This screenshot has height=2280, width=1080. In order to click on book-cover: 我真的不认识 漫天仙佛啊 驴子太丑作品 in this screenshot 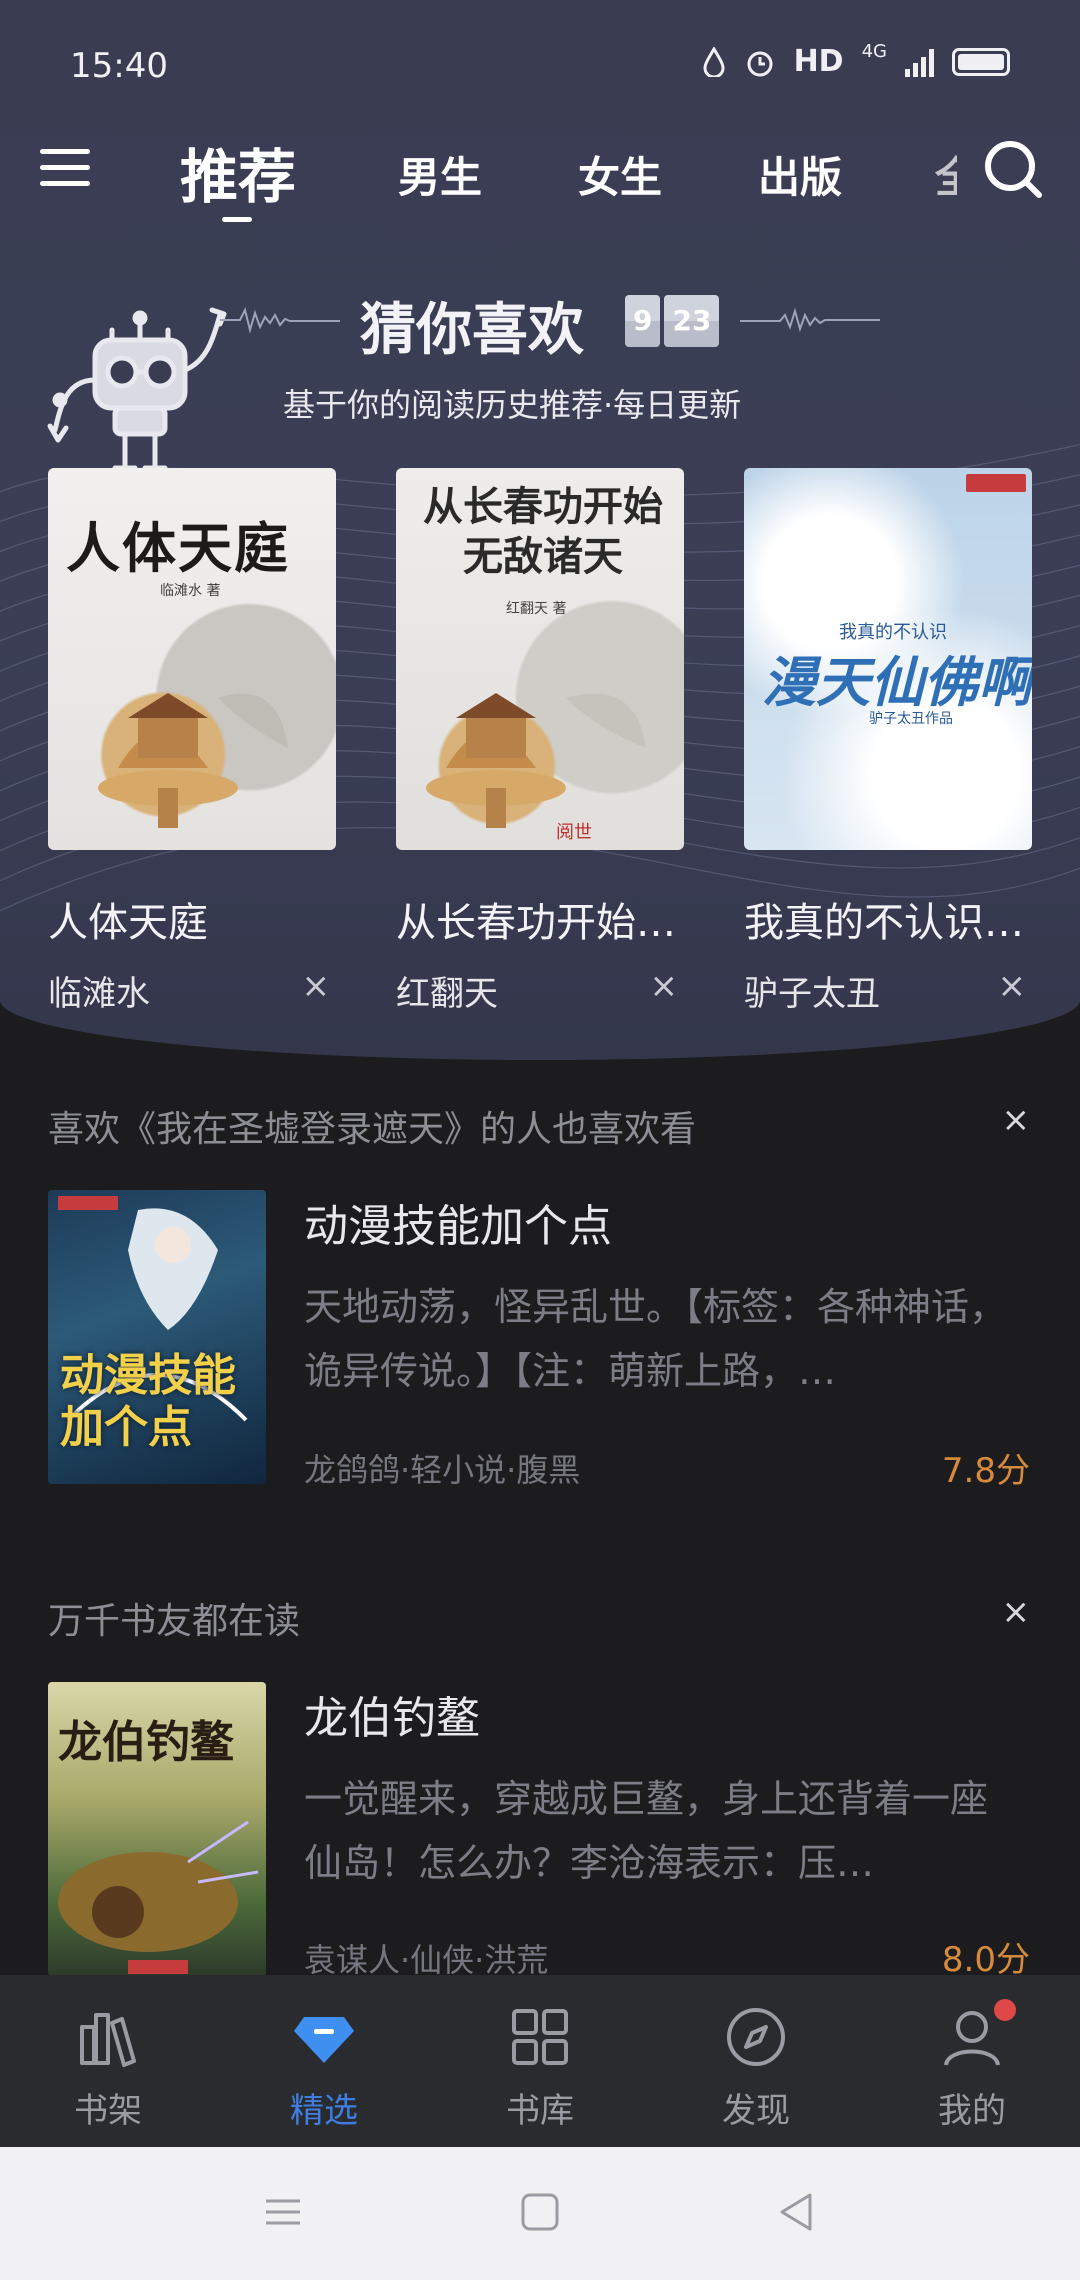, I will do `click(888, 659)`.